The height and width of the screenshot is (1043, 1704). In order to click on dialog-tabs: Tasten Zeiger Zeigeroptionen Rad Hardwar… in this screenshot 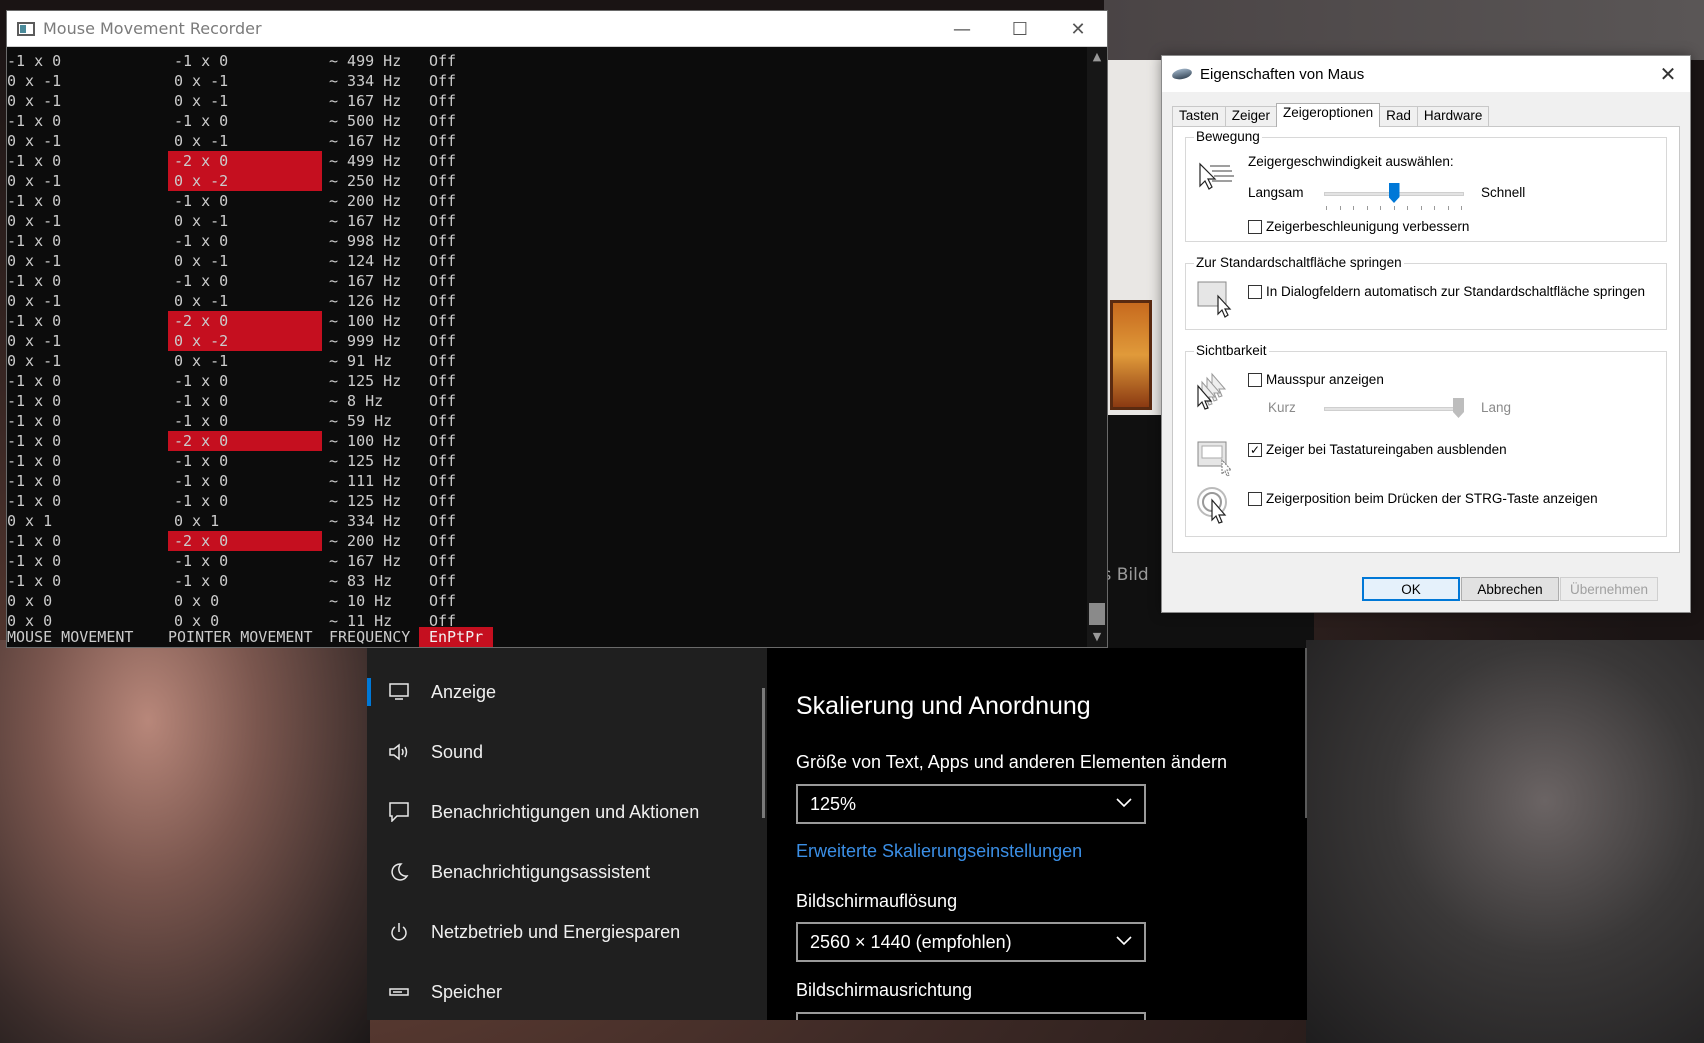, I will do `click(1331, 115)`.